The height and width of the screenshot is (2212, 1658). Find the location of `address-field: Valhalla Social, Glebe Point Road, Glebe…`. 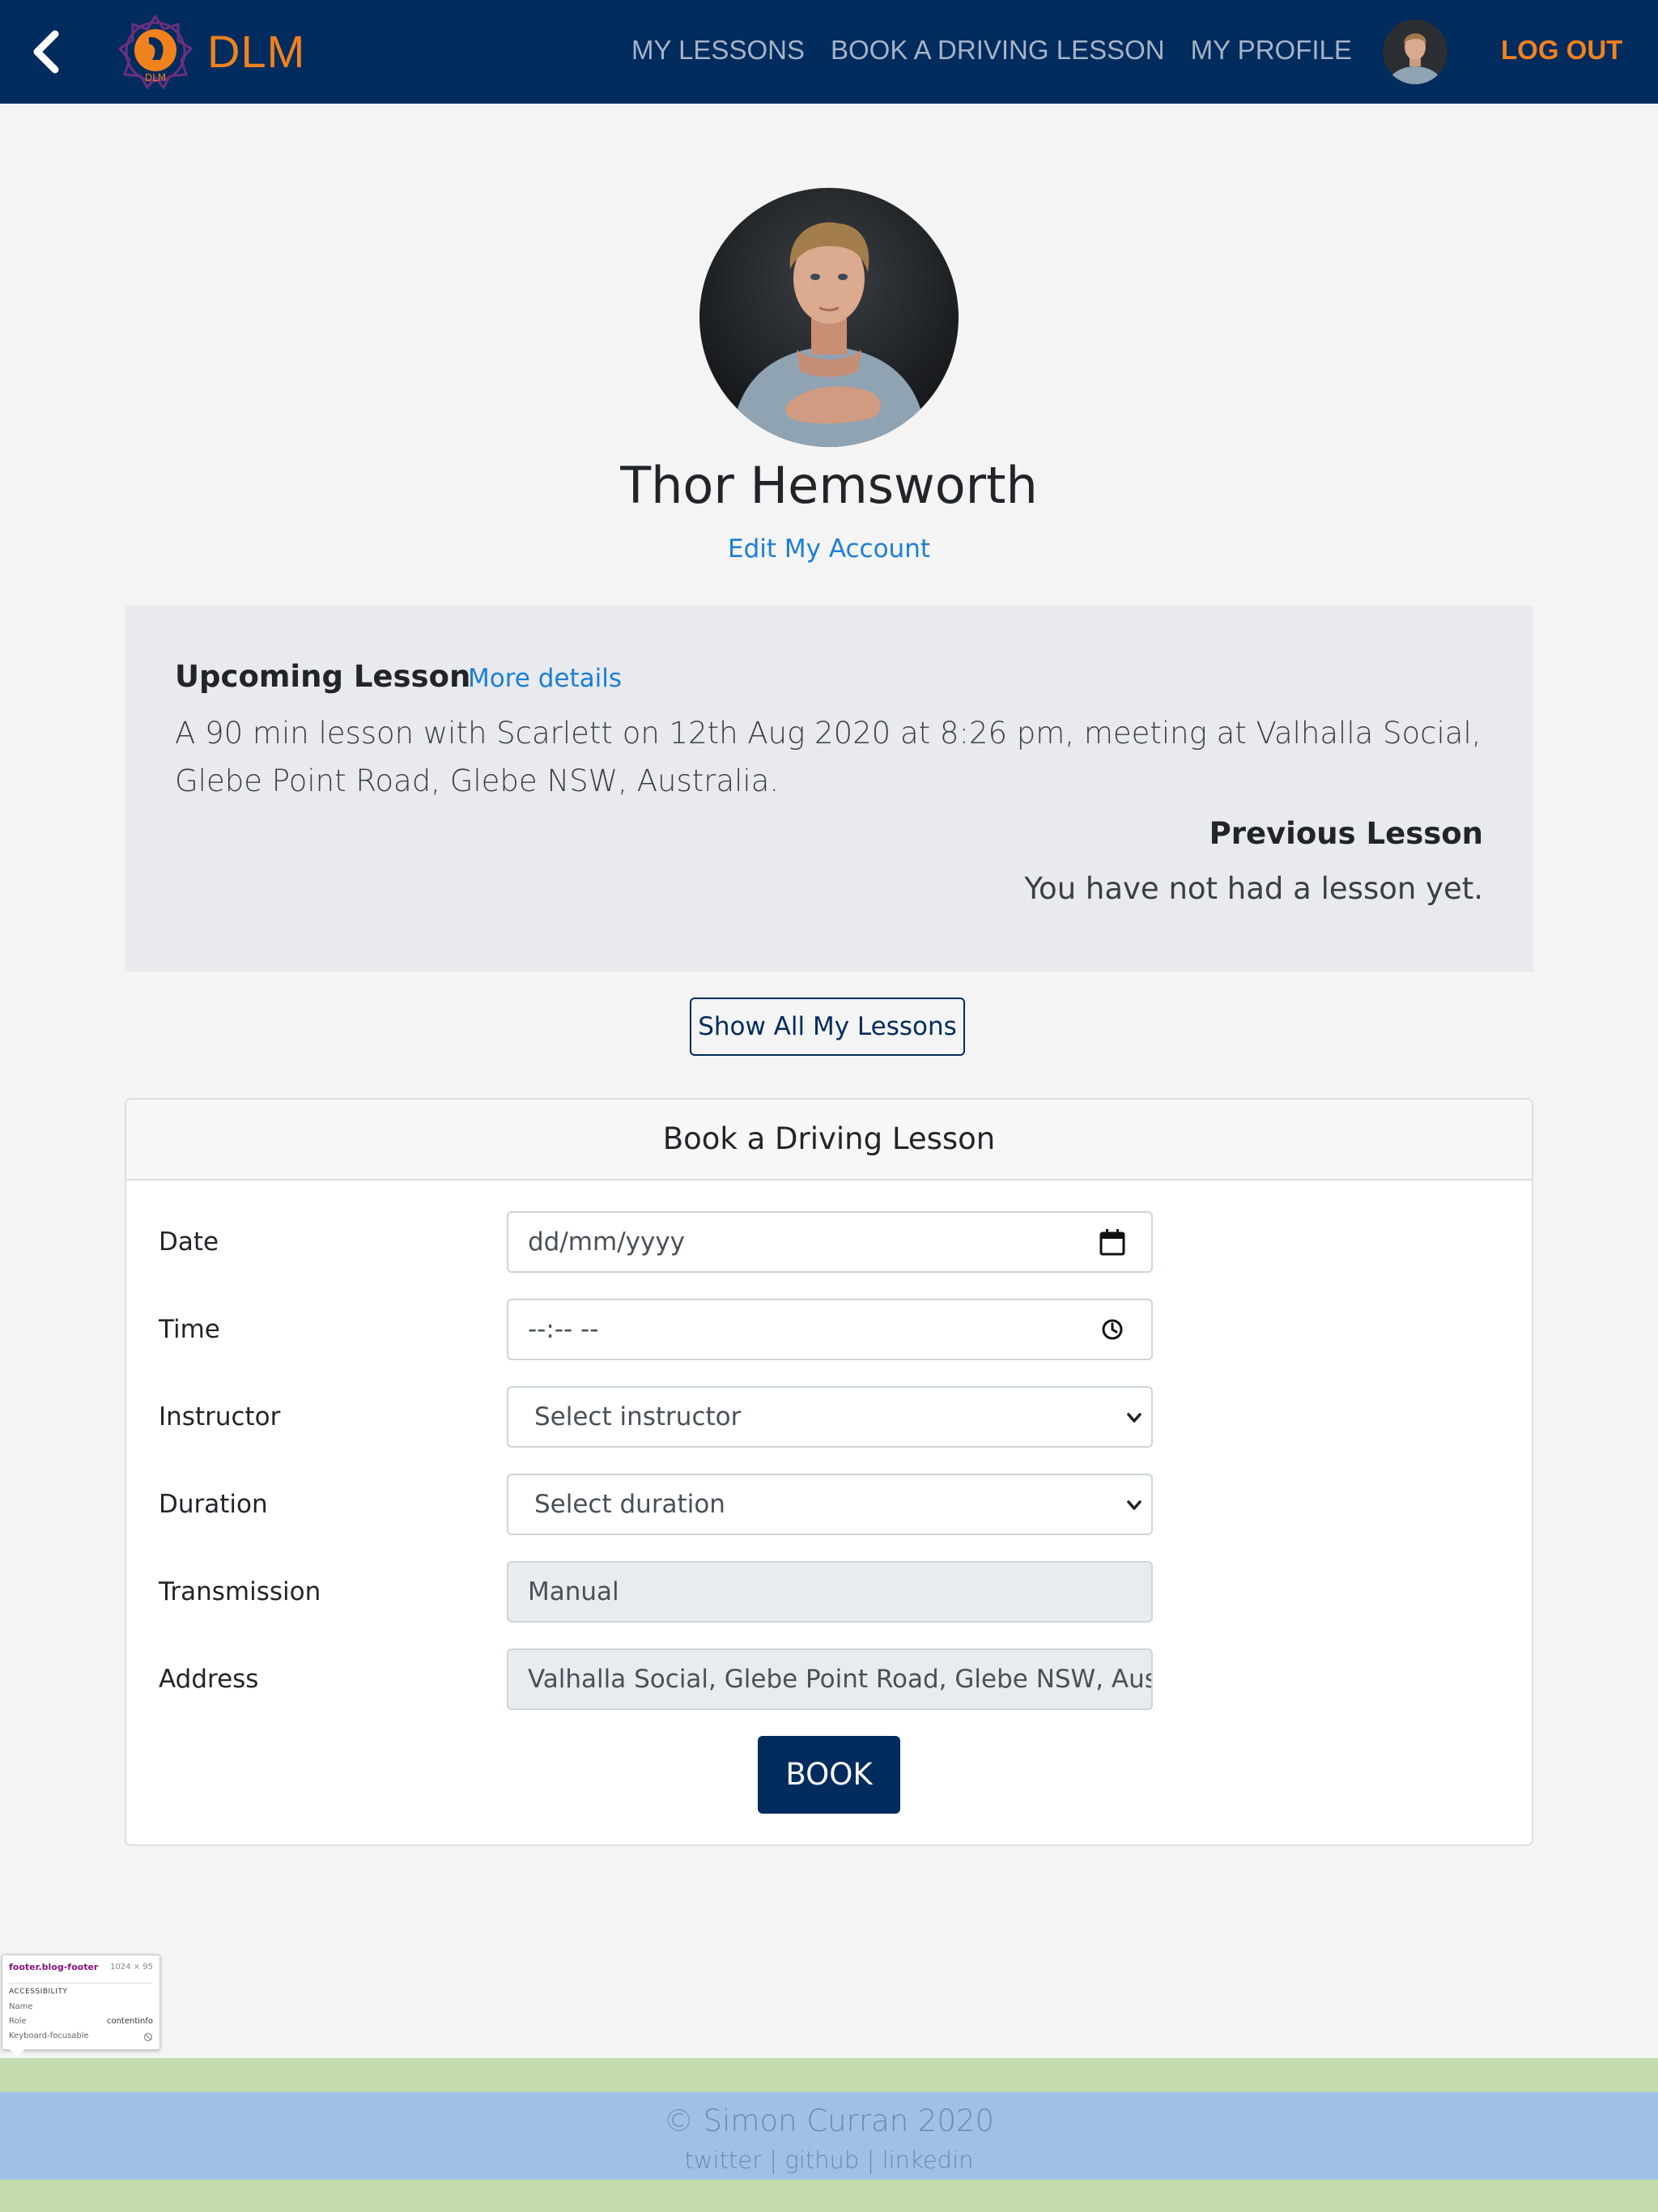

address-field: Valhalla Social, Glebe Point Road, Glebe… is located at coordinates (830, 1679).